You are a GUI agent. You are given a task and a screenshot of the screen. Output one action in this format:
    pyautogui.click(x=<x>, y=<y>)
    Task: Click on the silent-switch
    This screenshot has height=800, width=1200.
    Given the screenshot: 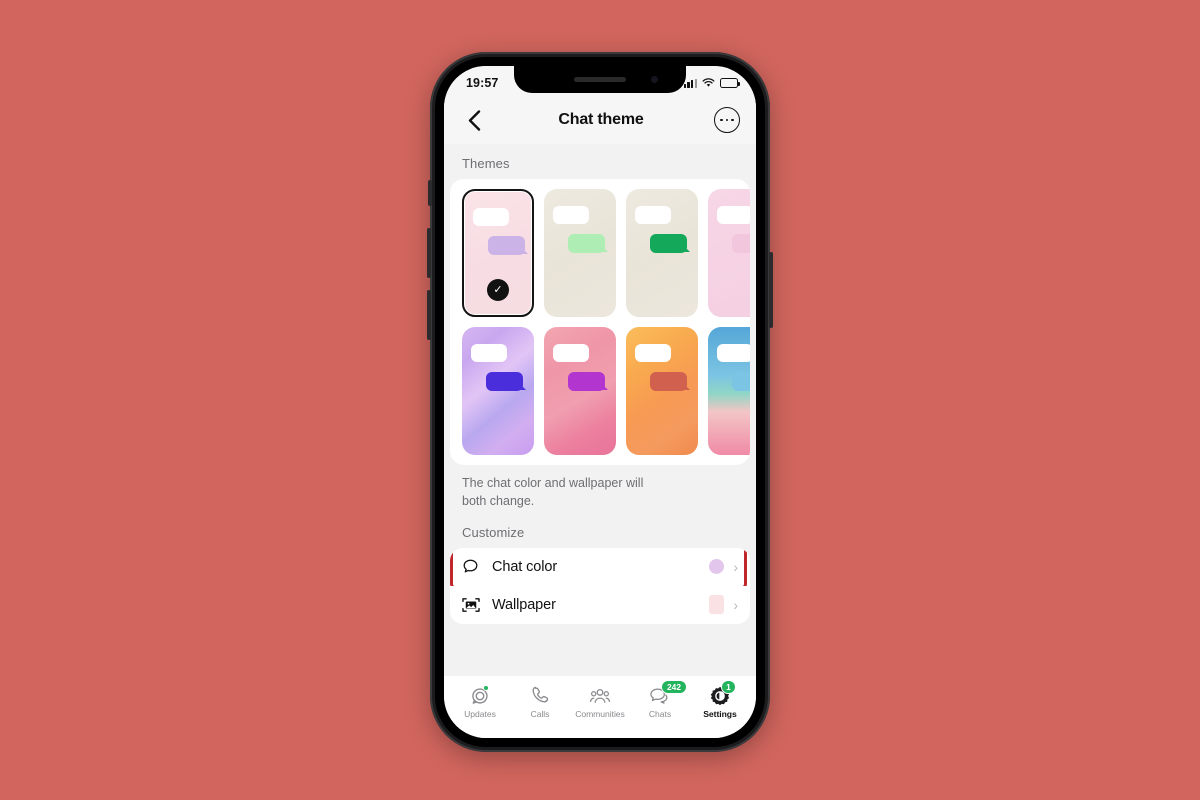 What is the action you would take?
    pyautogui.click(x=430, y=193)
    